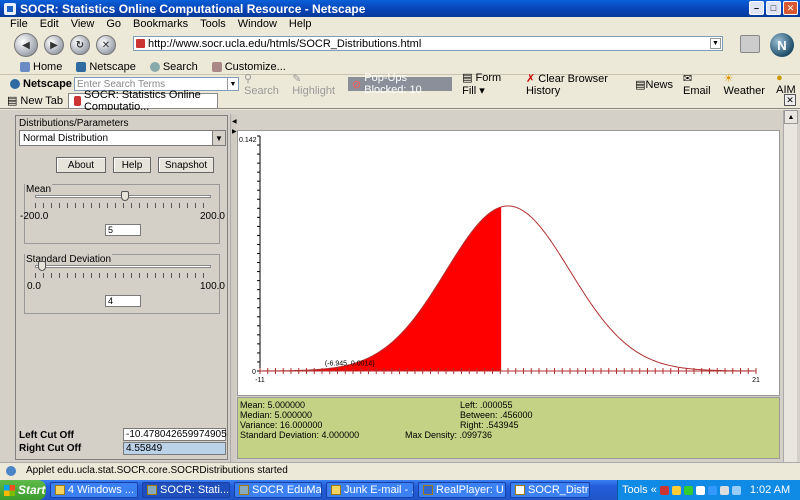 The image size is (800, 500). Describe the element at coordinates (520, 490) in the screenshot. I see `document-icon` at that location.